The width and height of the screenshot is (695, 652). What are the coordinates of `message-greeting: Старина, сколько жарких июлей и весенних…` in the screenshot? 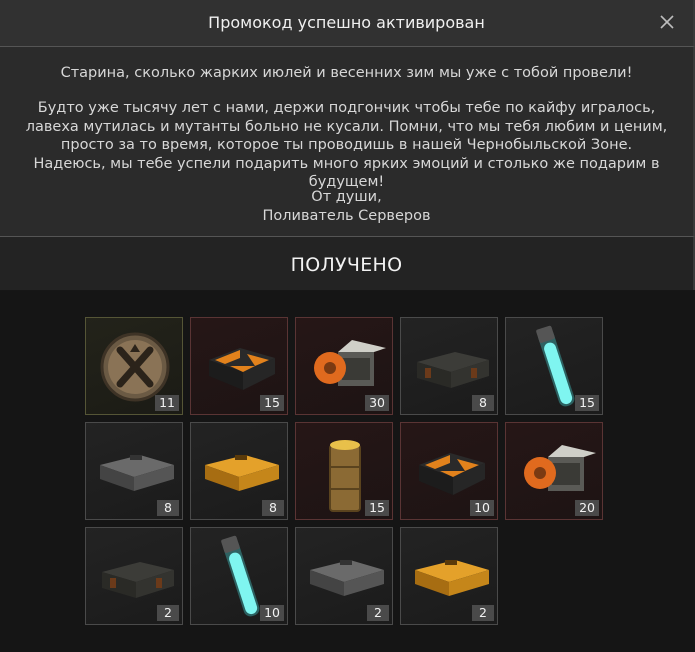 It's located at (346, 73).